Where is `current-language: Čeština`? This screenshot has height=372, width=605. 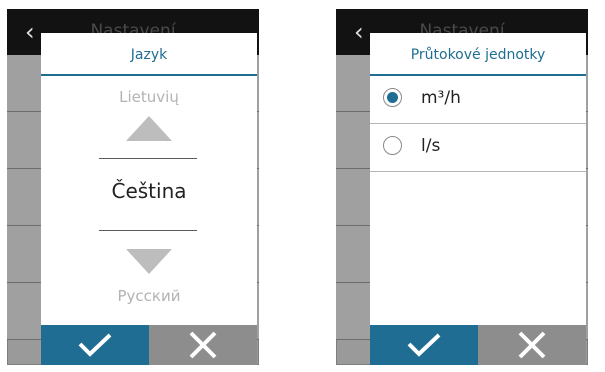
current-language: Čeština is located at coordinates (149, 191).